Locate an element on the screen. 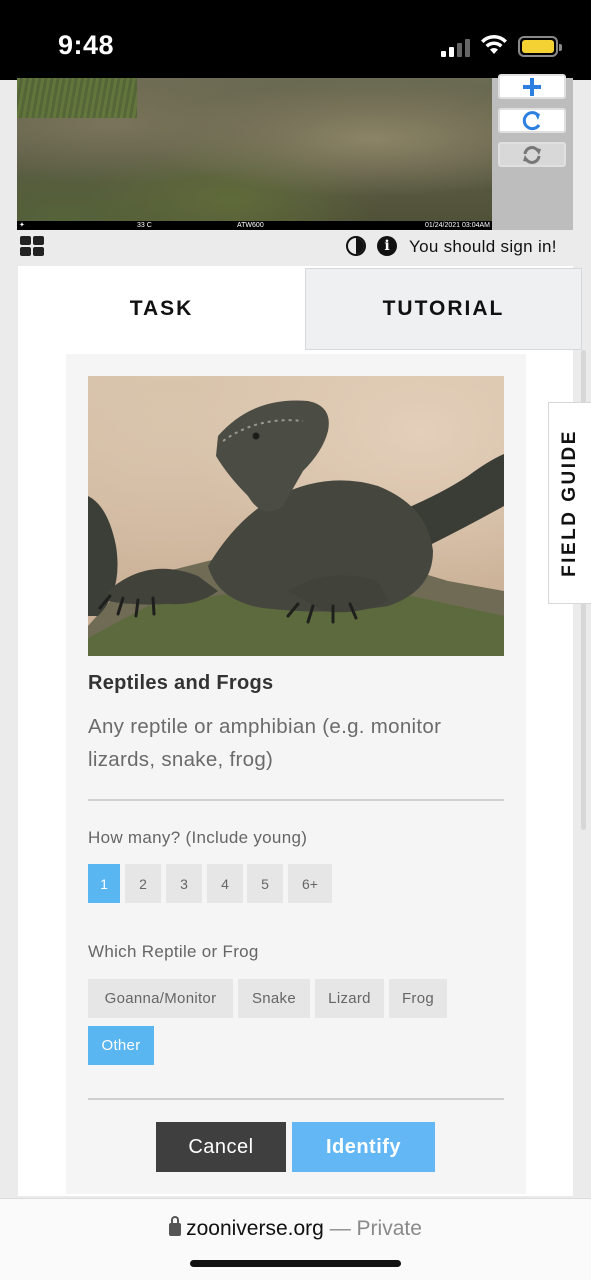 The image size is (591, 1280). camera-temp: 33 C is located at coordinates (144, 225).